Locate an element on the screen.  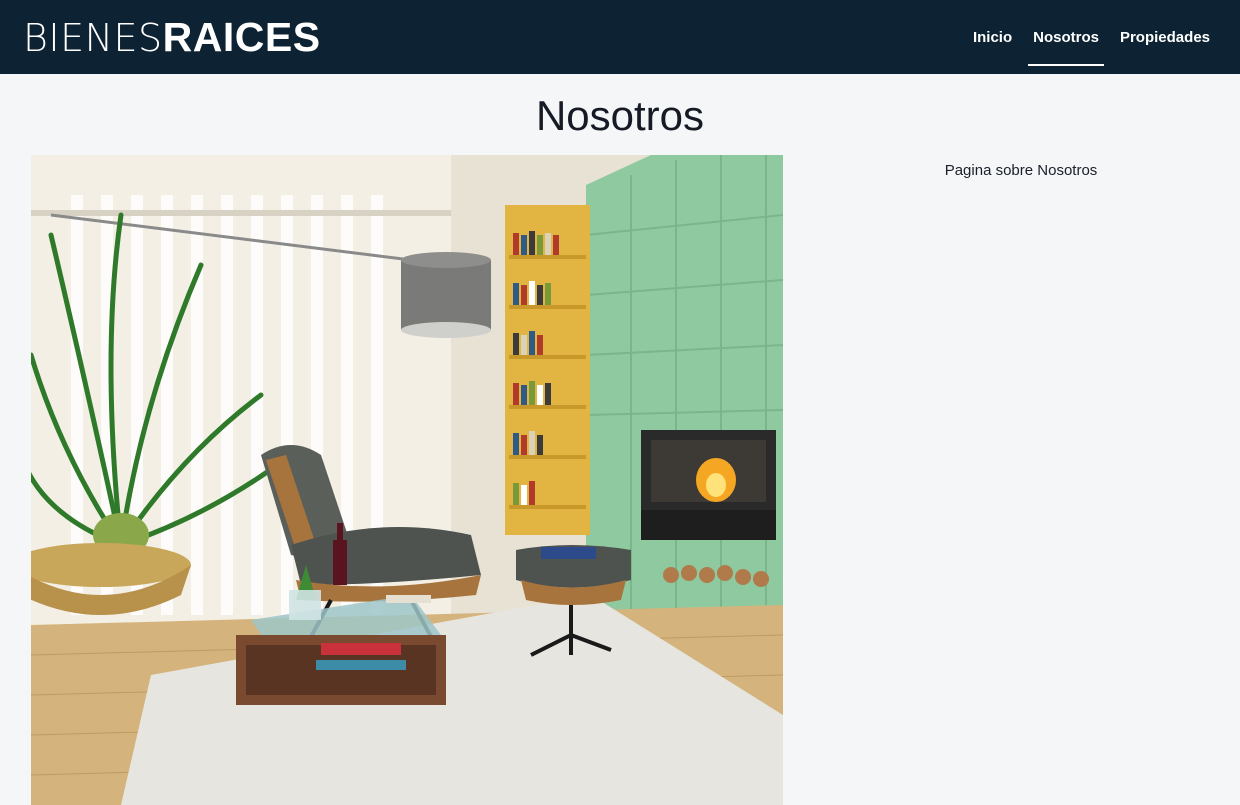
nav-link-propiedades: Propiedades is located at coordinates (1165, 37).